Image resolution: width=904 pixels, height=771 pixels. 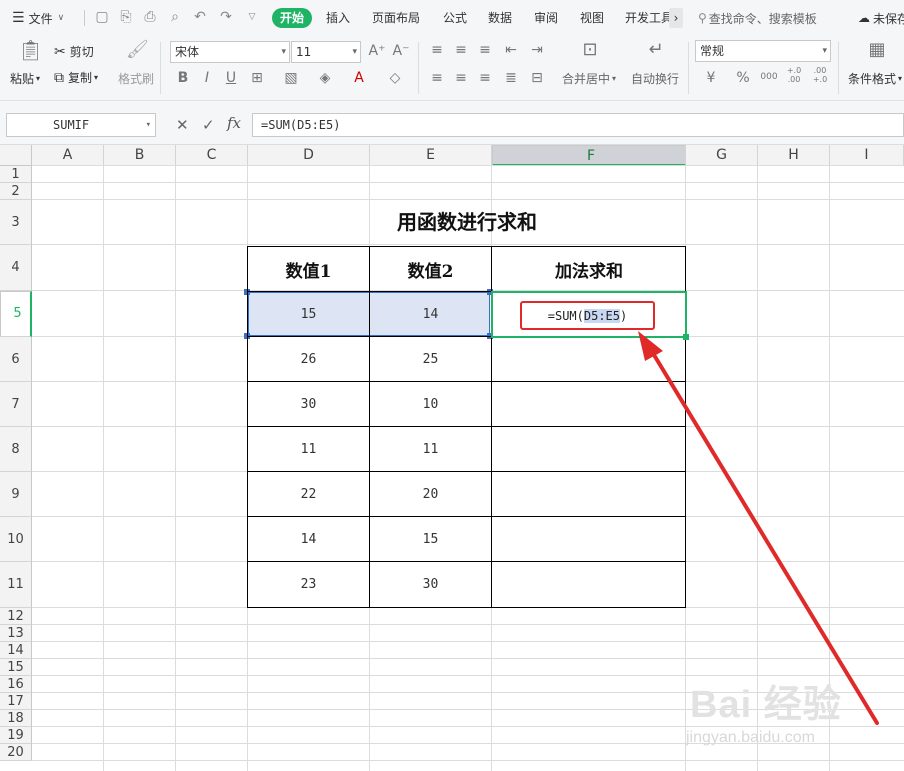 What do you see at coordinates (137, 53) in the screenshot?
I see `format-painter-icon: 🖌︎` at bounding box center [137, 53].